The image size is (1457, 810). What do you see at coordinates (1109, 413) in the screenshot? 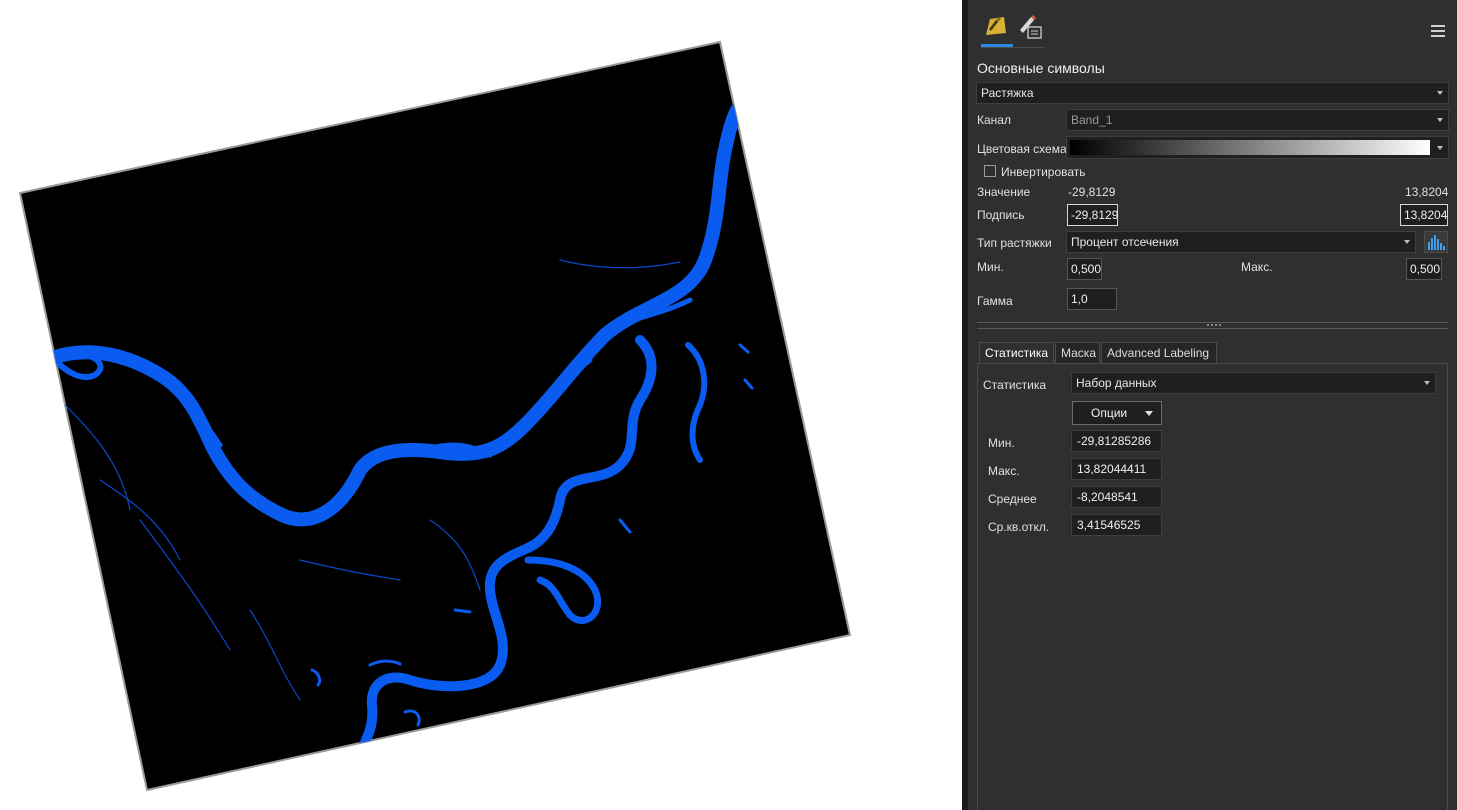
I see `options-button-label: Опции` at bounding box center [1109, 413].